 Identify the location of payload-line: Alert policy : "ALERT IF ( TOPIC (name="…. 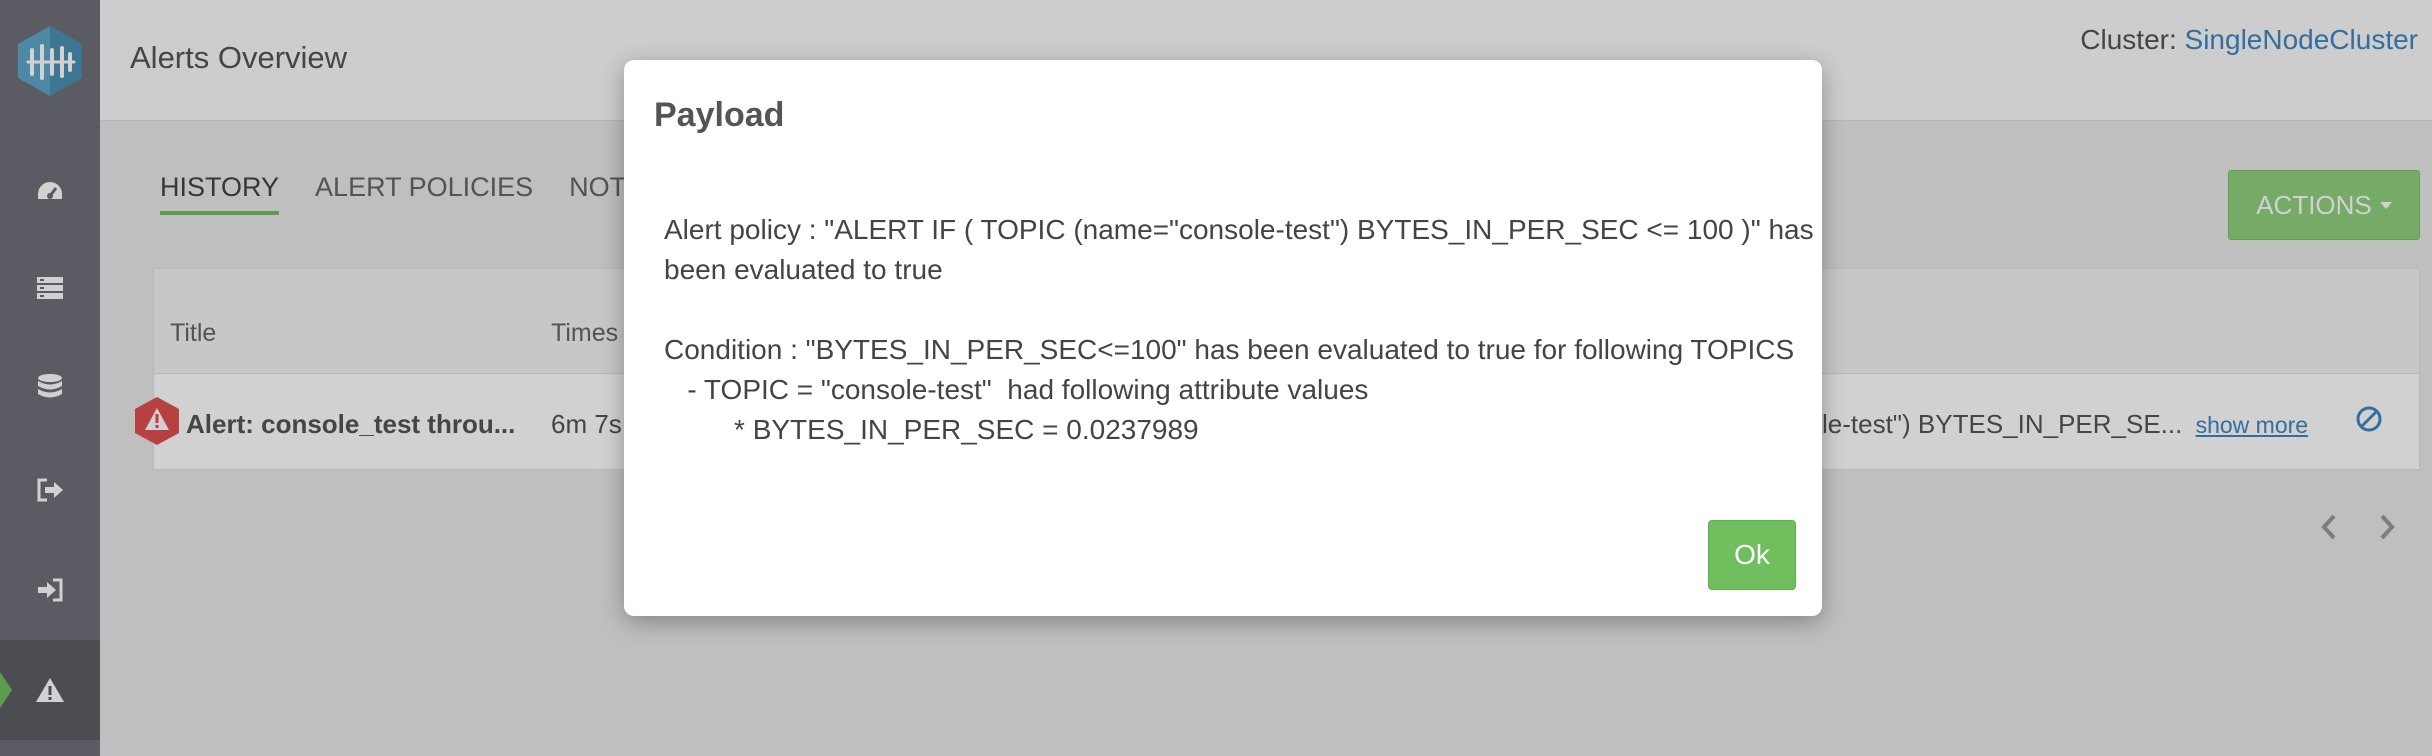
(1239, 229).